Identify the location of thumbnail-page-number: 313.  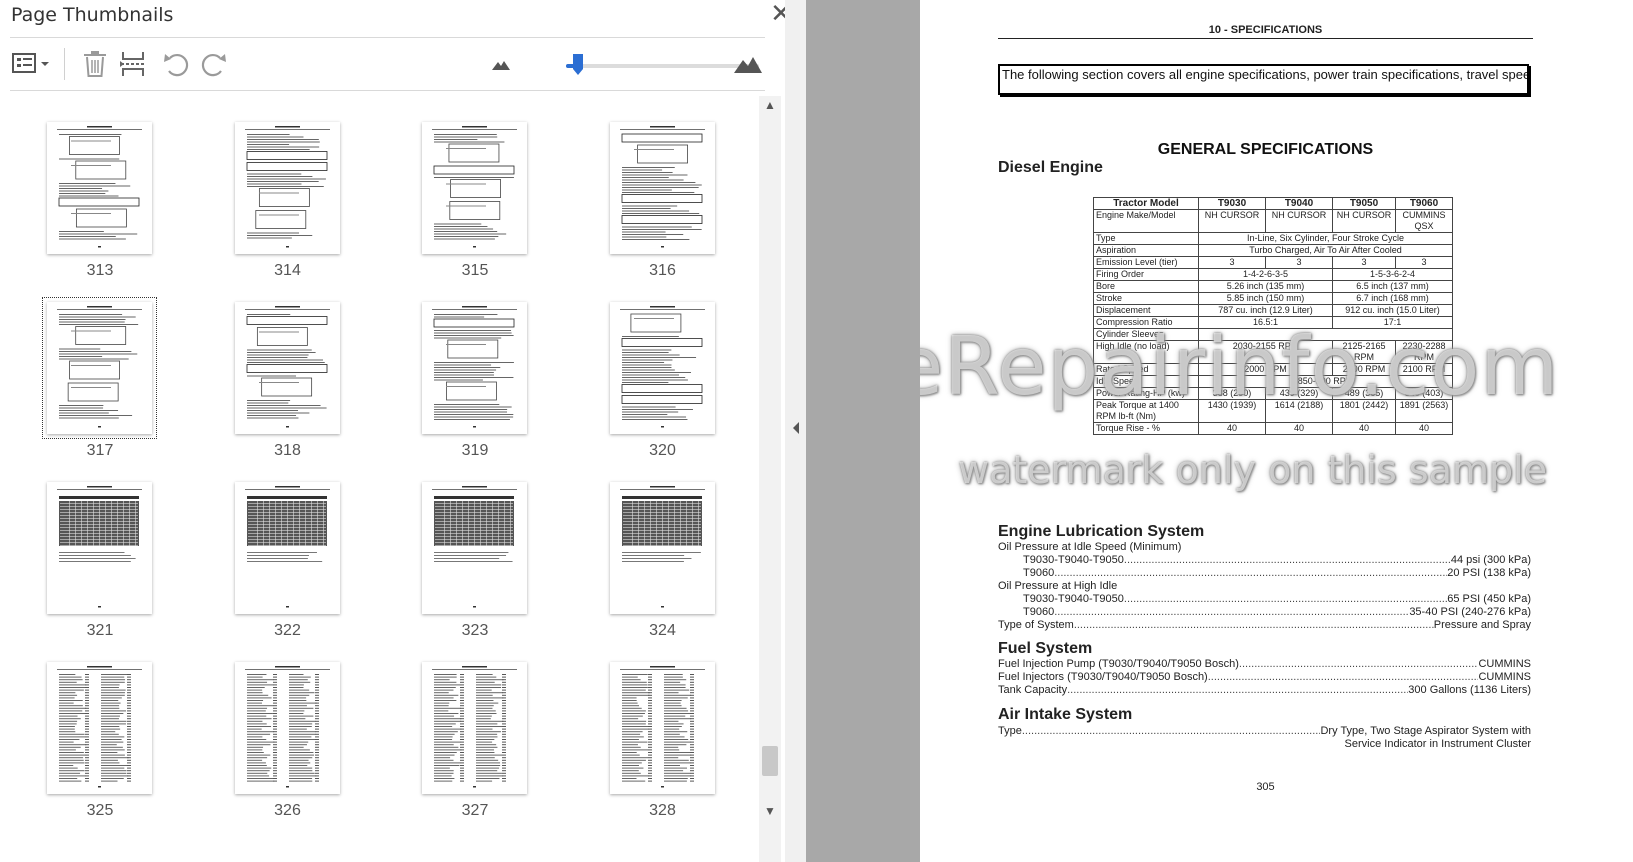
(100, 270).